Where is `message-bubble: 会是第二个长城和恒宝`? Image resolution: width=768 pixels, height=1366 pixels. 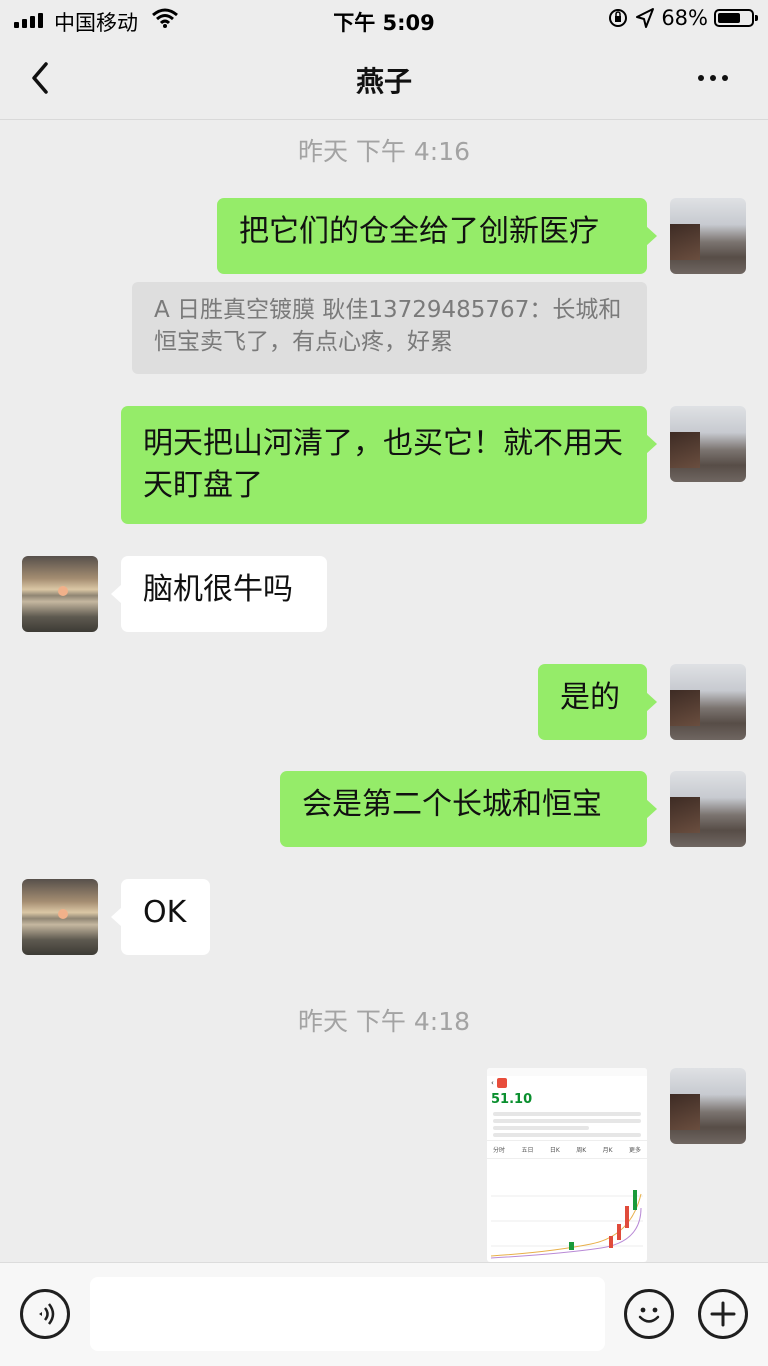
message-bubble: 会是第二个长城和恒宝 is located at coordinates (468, 809).